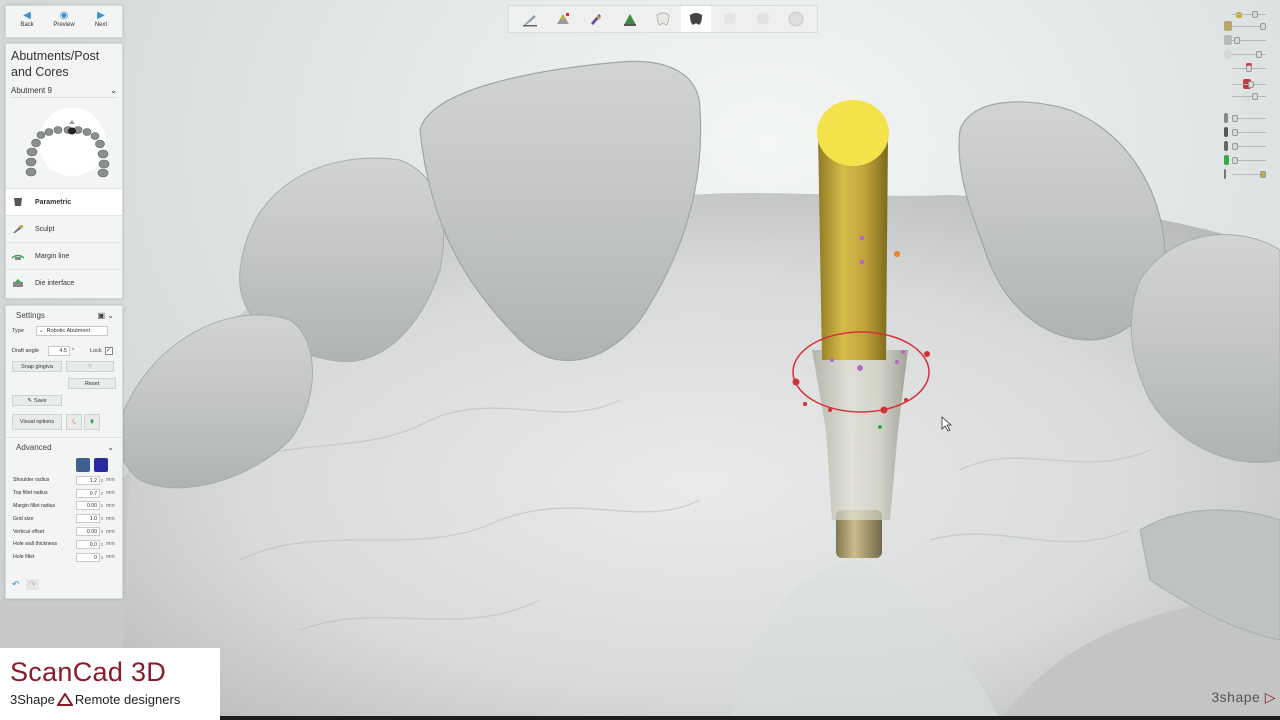  I want to click on chevron-down-icon: ⌄, so click(110, 315).